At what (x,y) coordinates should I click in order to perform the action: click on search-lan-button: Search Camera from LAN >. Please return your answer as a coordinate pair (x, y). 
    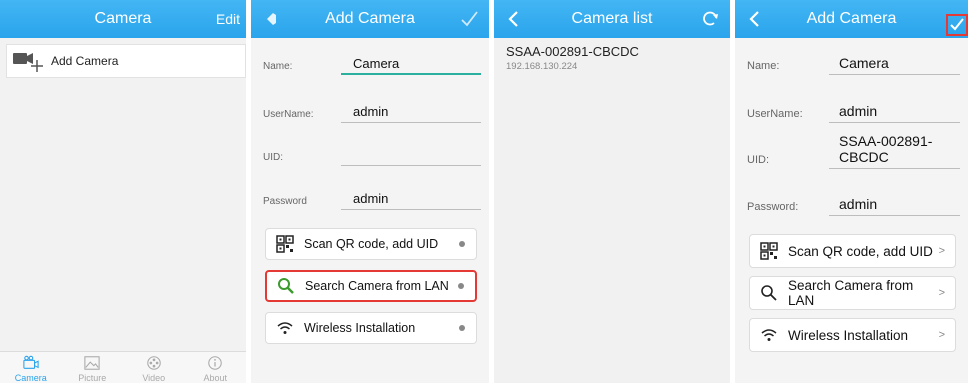
    Looking at the image, I should click on (852, 293).